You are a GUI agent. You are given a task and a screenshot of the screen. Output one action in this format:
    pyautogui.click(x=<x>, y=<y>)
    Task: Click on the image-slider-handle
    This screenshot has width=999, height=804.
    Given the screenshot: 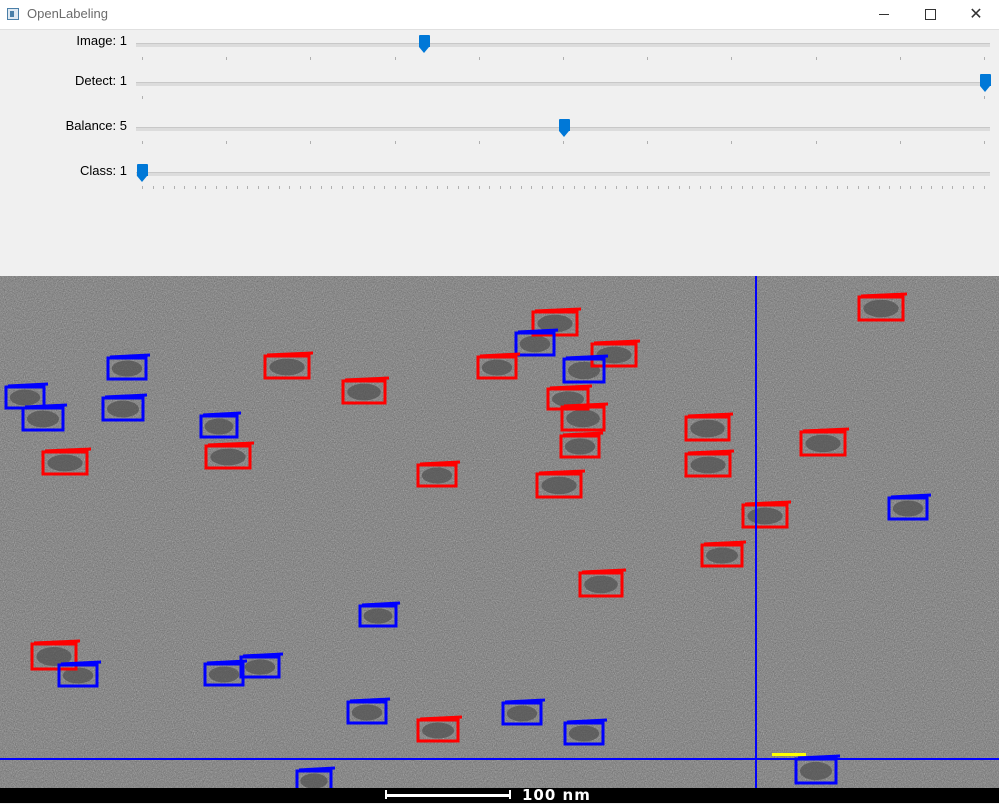 What is the action you would take?
    pyautogui.click(x=425, y=44)
    